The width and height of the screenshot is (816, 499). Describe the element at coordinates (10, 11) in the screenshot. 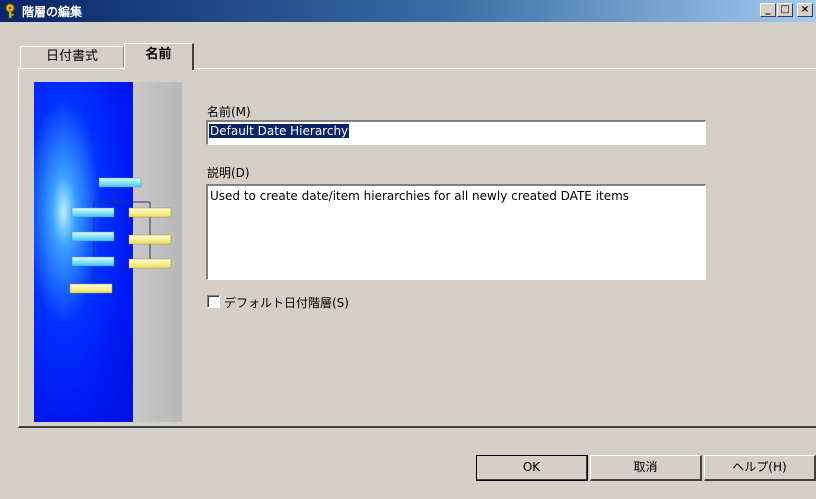

I see `key-icon` at that location.